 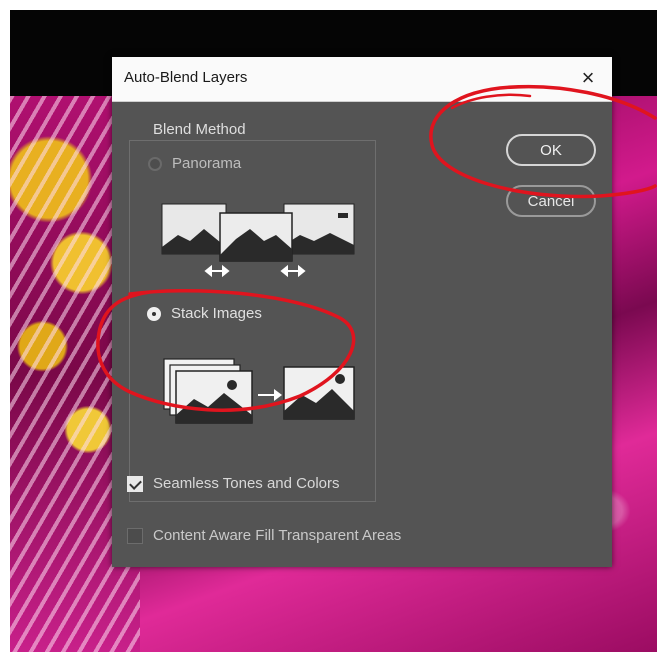 I want to click on content-aware-fill-check, so click(x=135, y=535).